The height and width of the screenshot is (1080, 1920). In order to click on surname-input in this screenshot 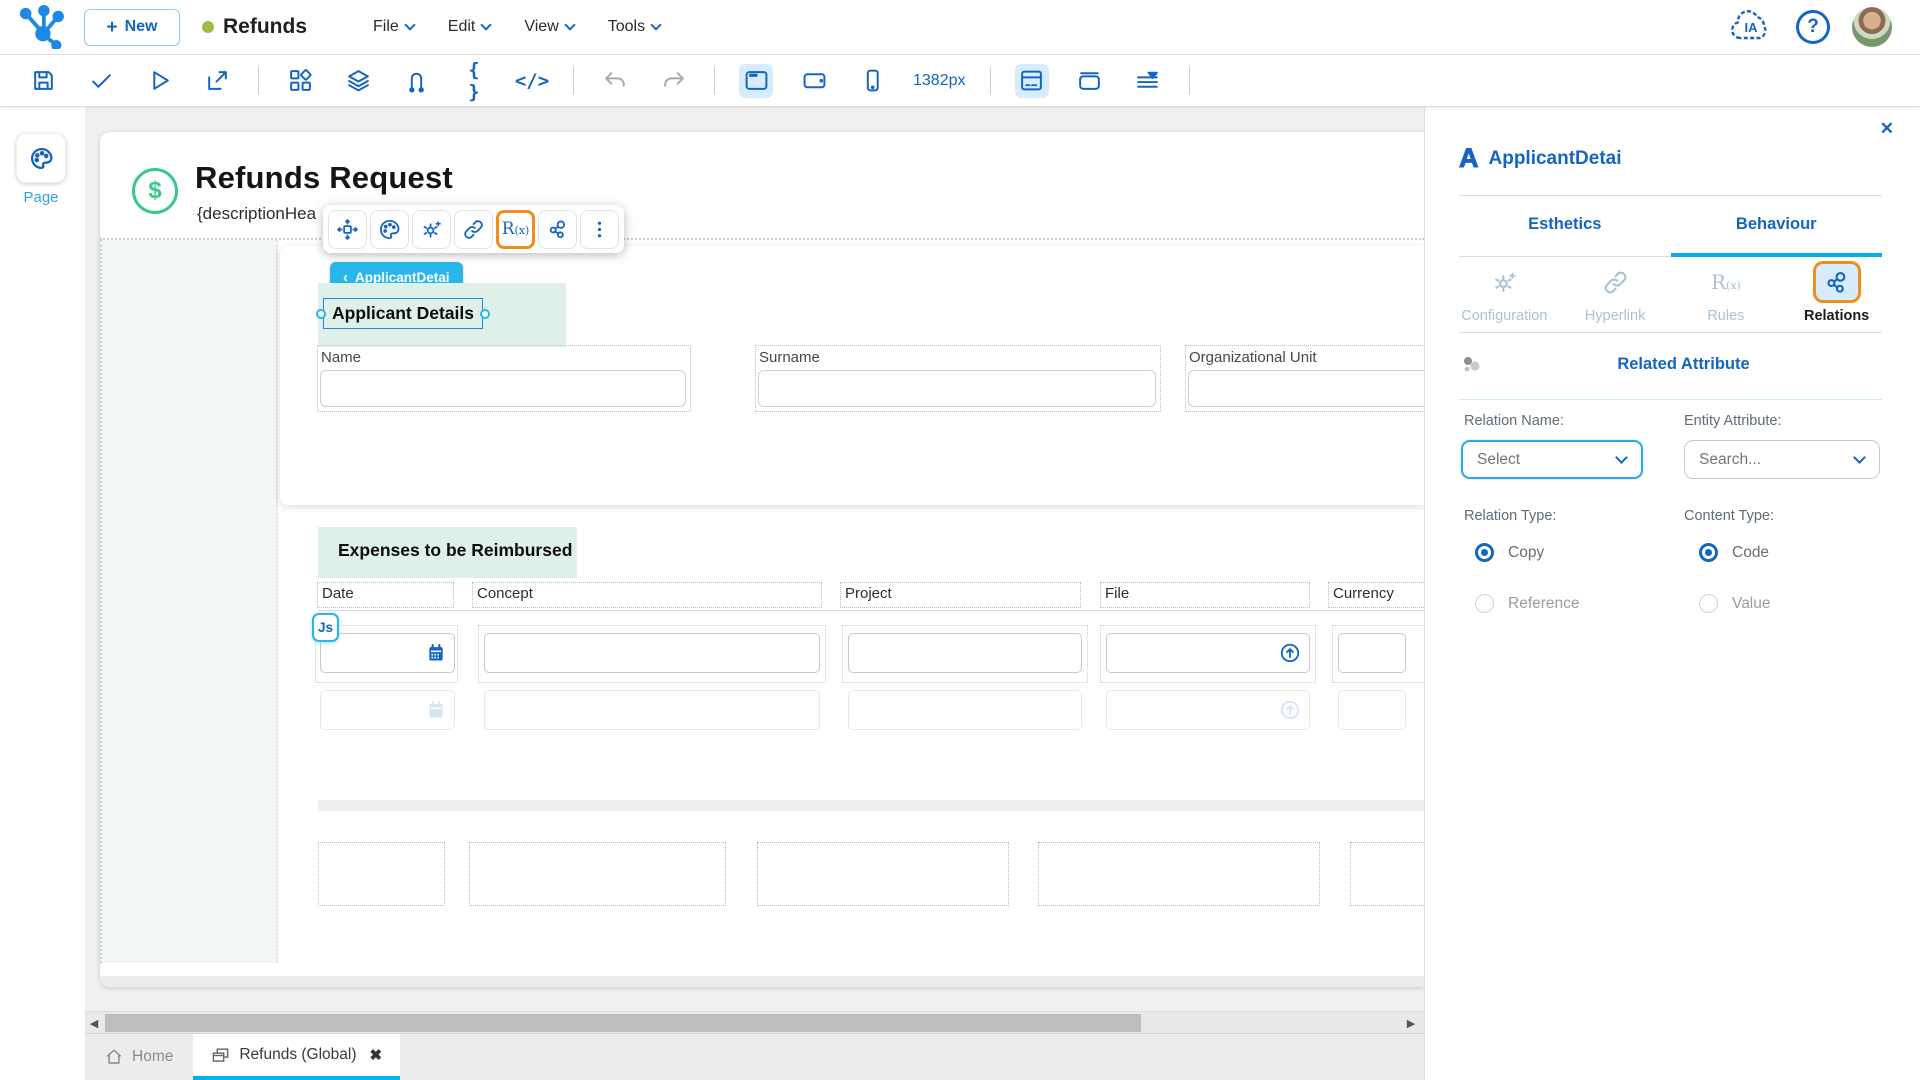, I will do `click(957, 388)`.